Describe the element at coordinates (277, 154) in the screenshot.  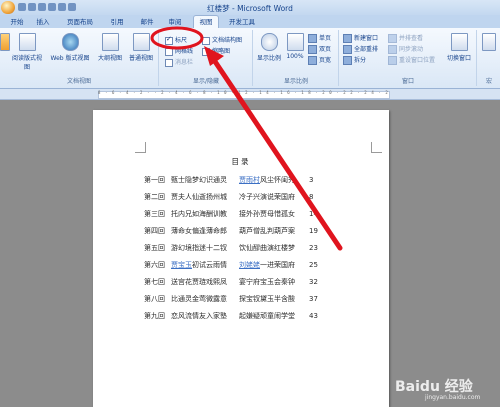
I see `annotation-arrow-line` at that location.